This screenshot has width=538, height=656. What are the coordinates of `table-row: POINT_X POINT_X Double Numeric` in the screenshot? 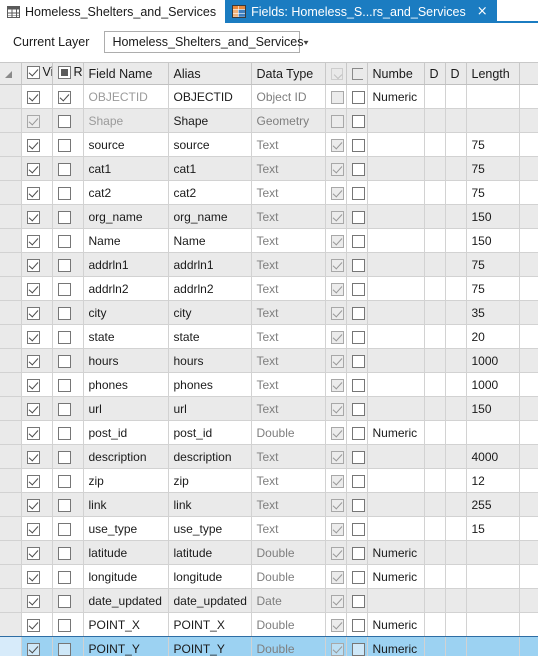 It's located at (269, 624).